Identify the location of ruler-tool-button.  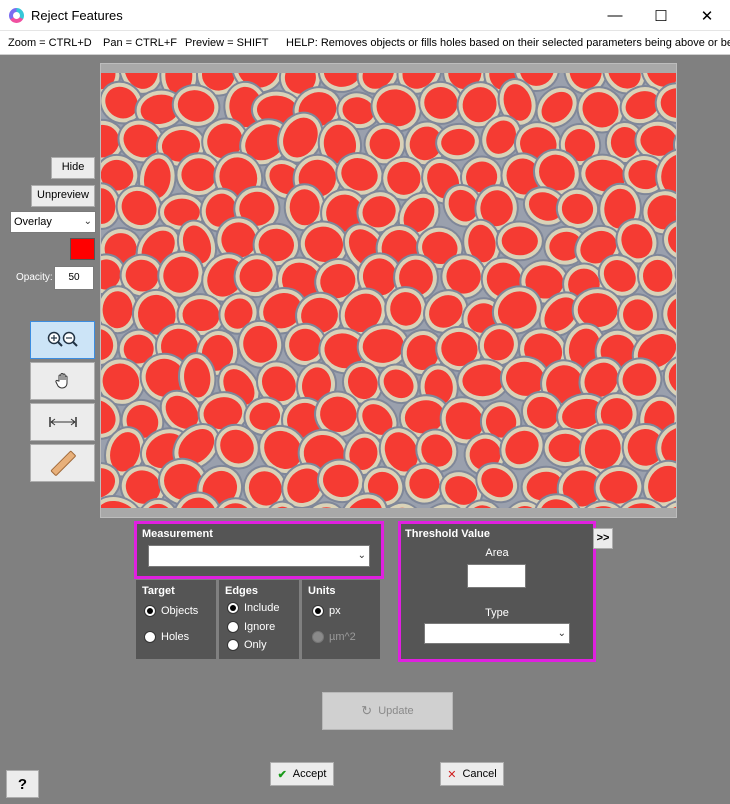
(62, 463).